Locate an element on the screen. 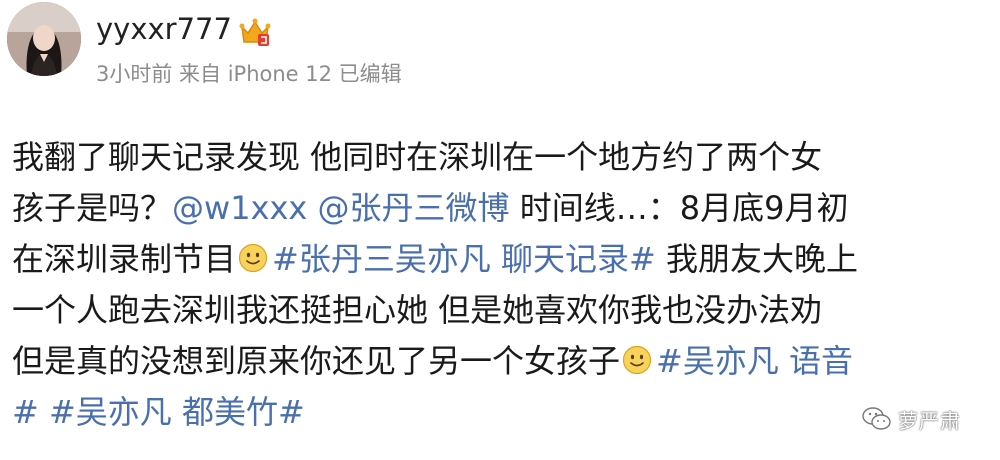 The width and height of the screenshot is (1000, 460). post-text: 我翻了聊天记录发现 他同时在深圳在一个地方约了两个女 is located at coordinates (417, 157).